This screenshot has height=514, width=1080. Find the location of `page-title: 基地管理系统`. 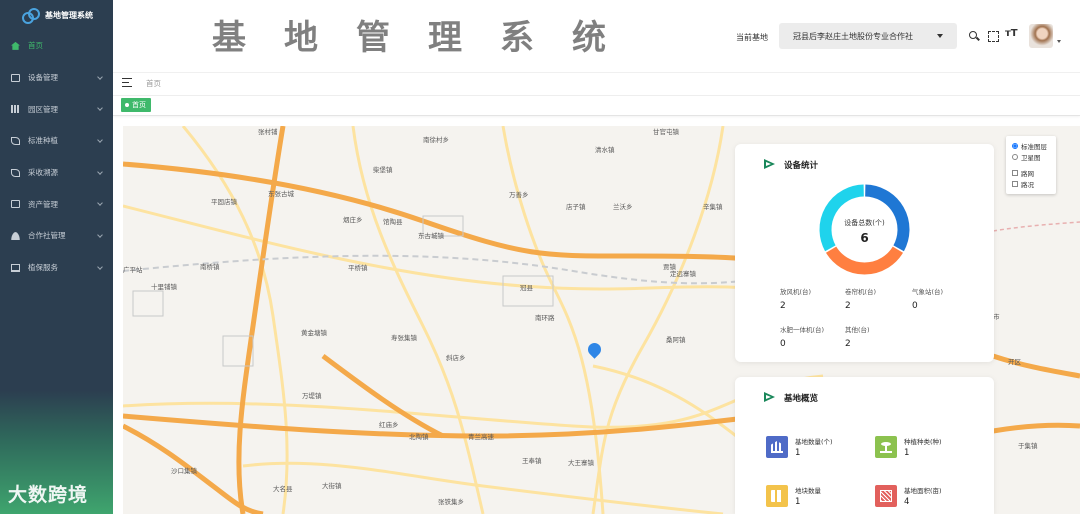

page-title: 基地管理系统 is located at coordinates (428, 38).